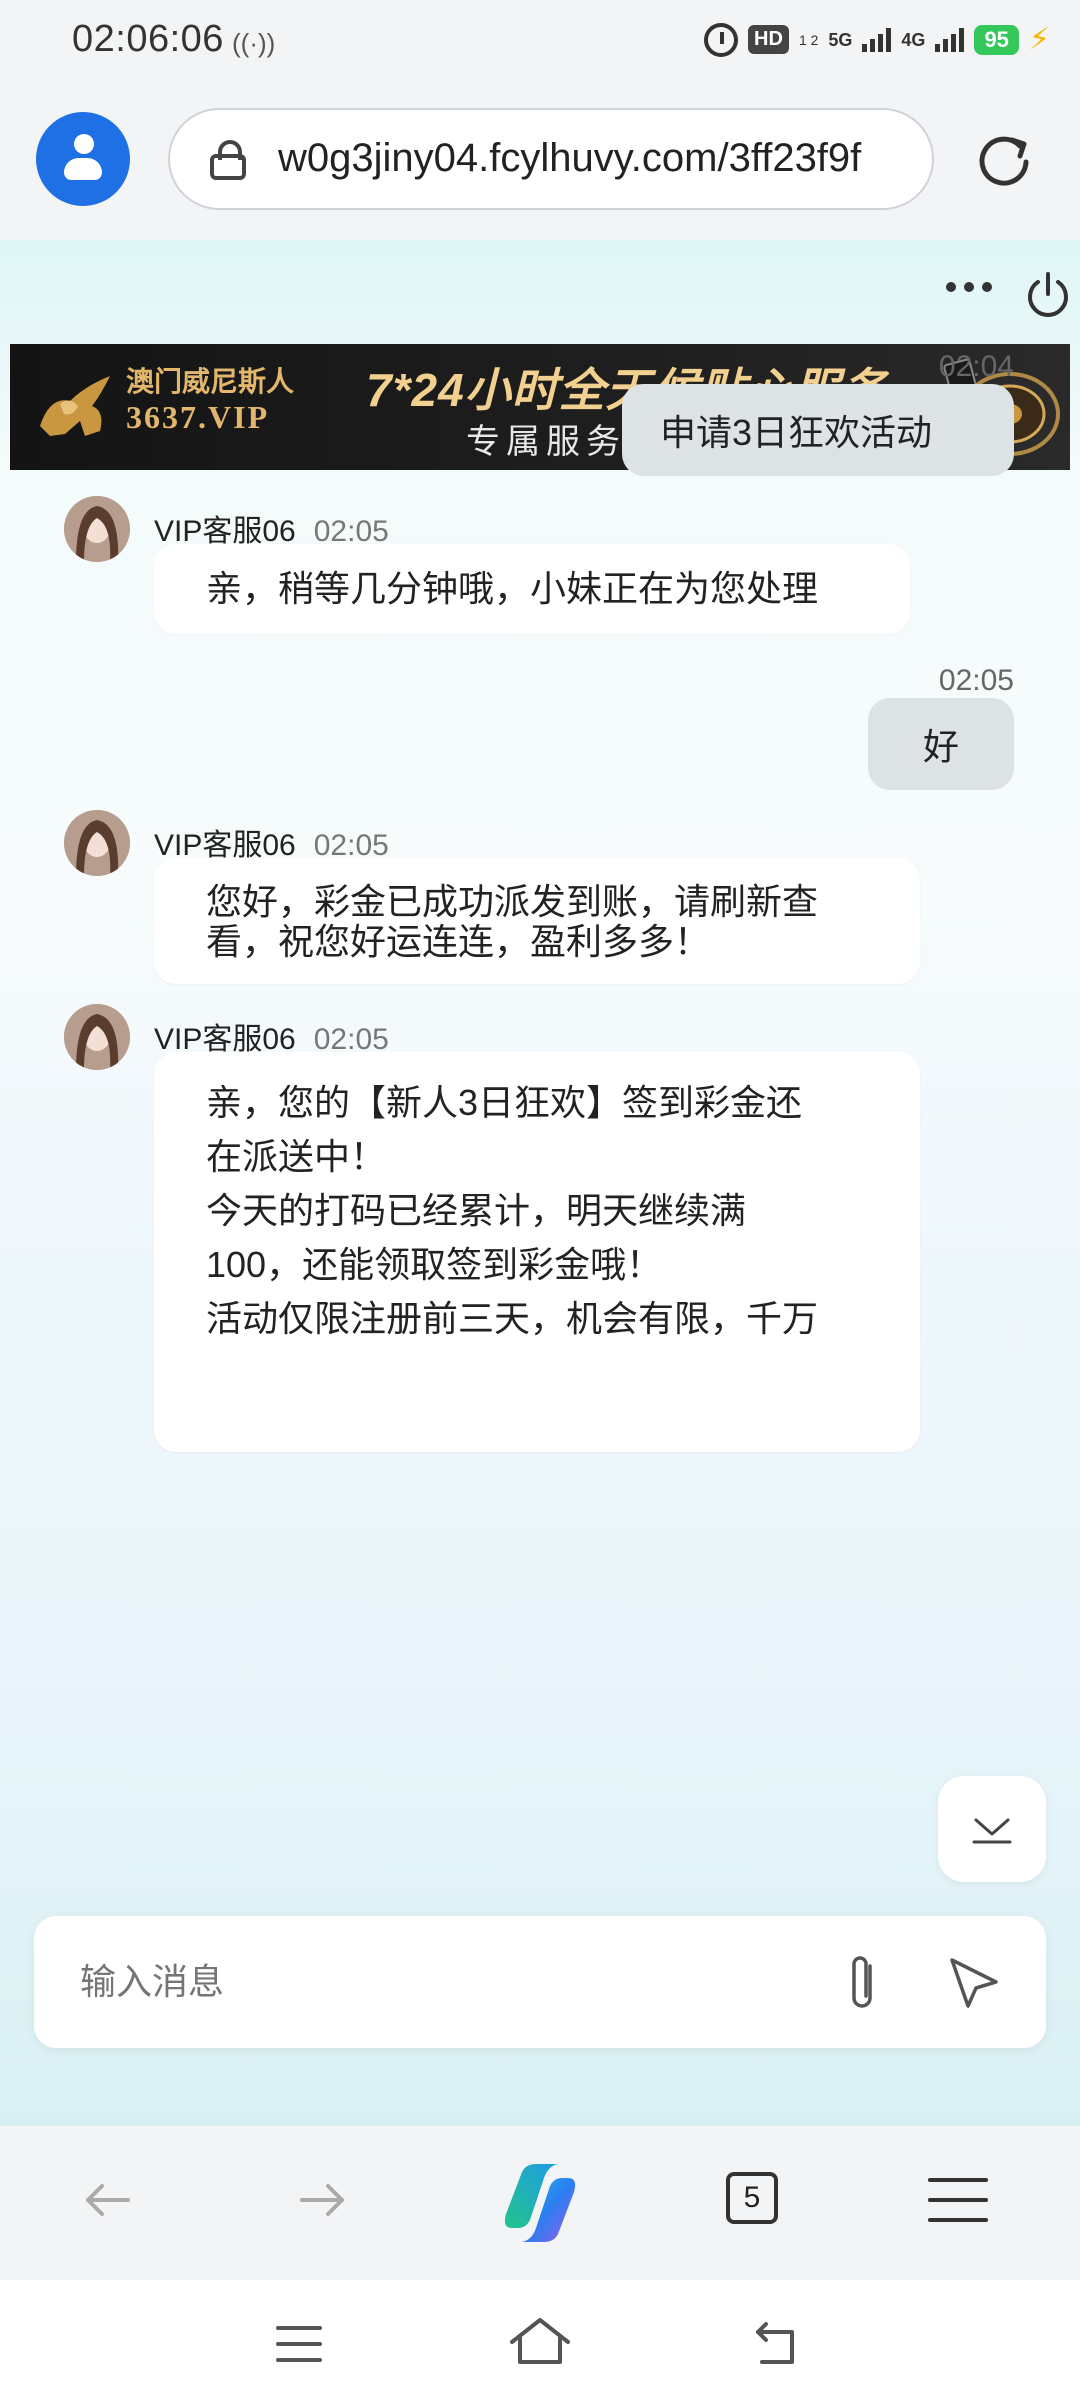  I want to click on battery-indicator: 95, so click(996, 39).